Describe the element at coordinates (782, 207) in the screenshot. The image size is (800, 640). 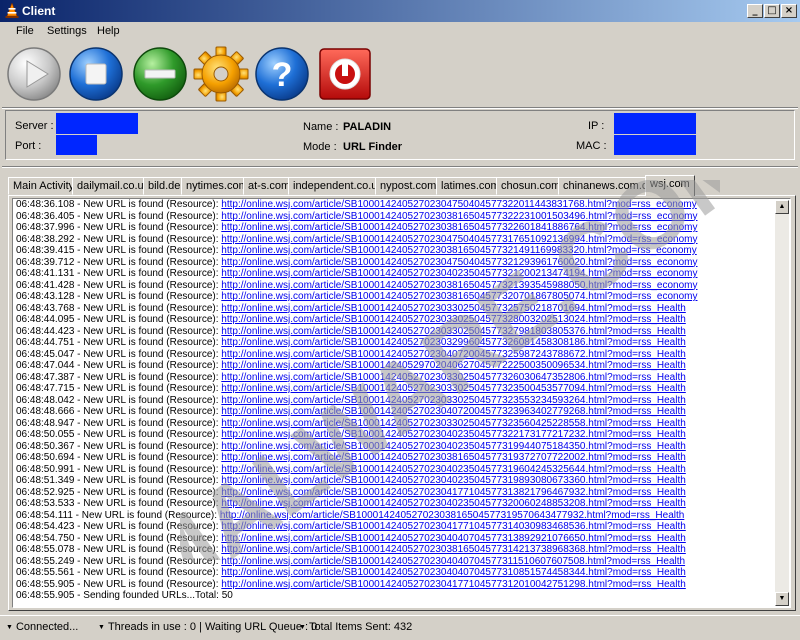
I see `scroll-up-icon: ▲` at that location.